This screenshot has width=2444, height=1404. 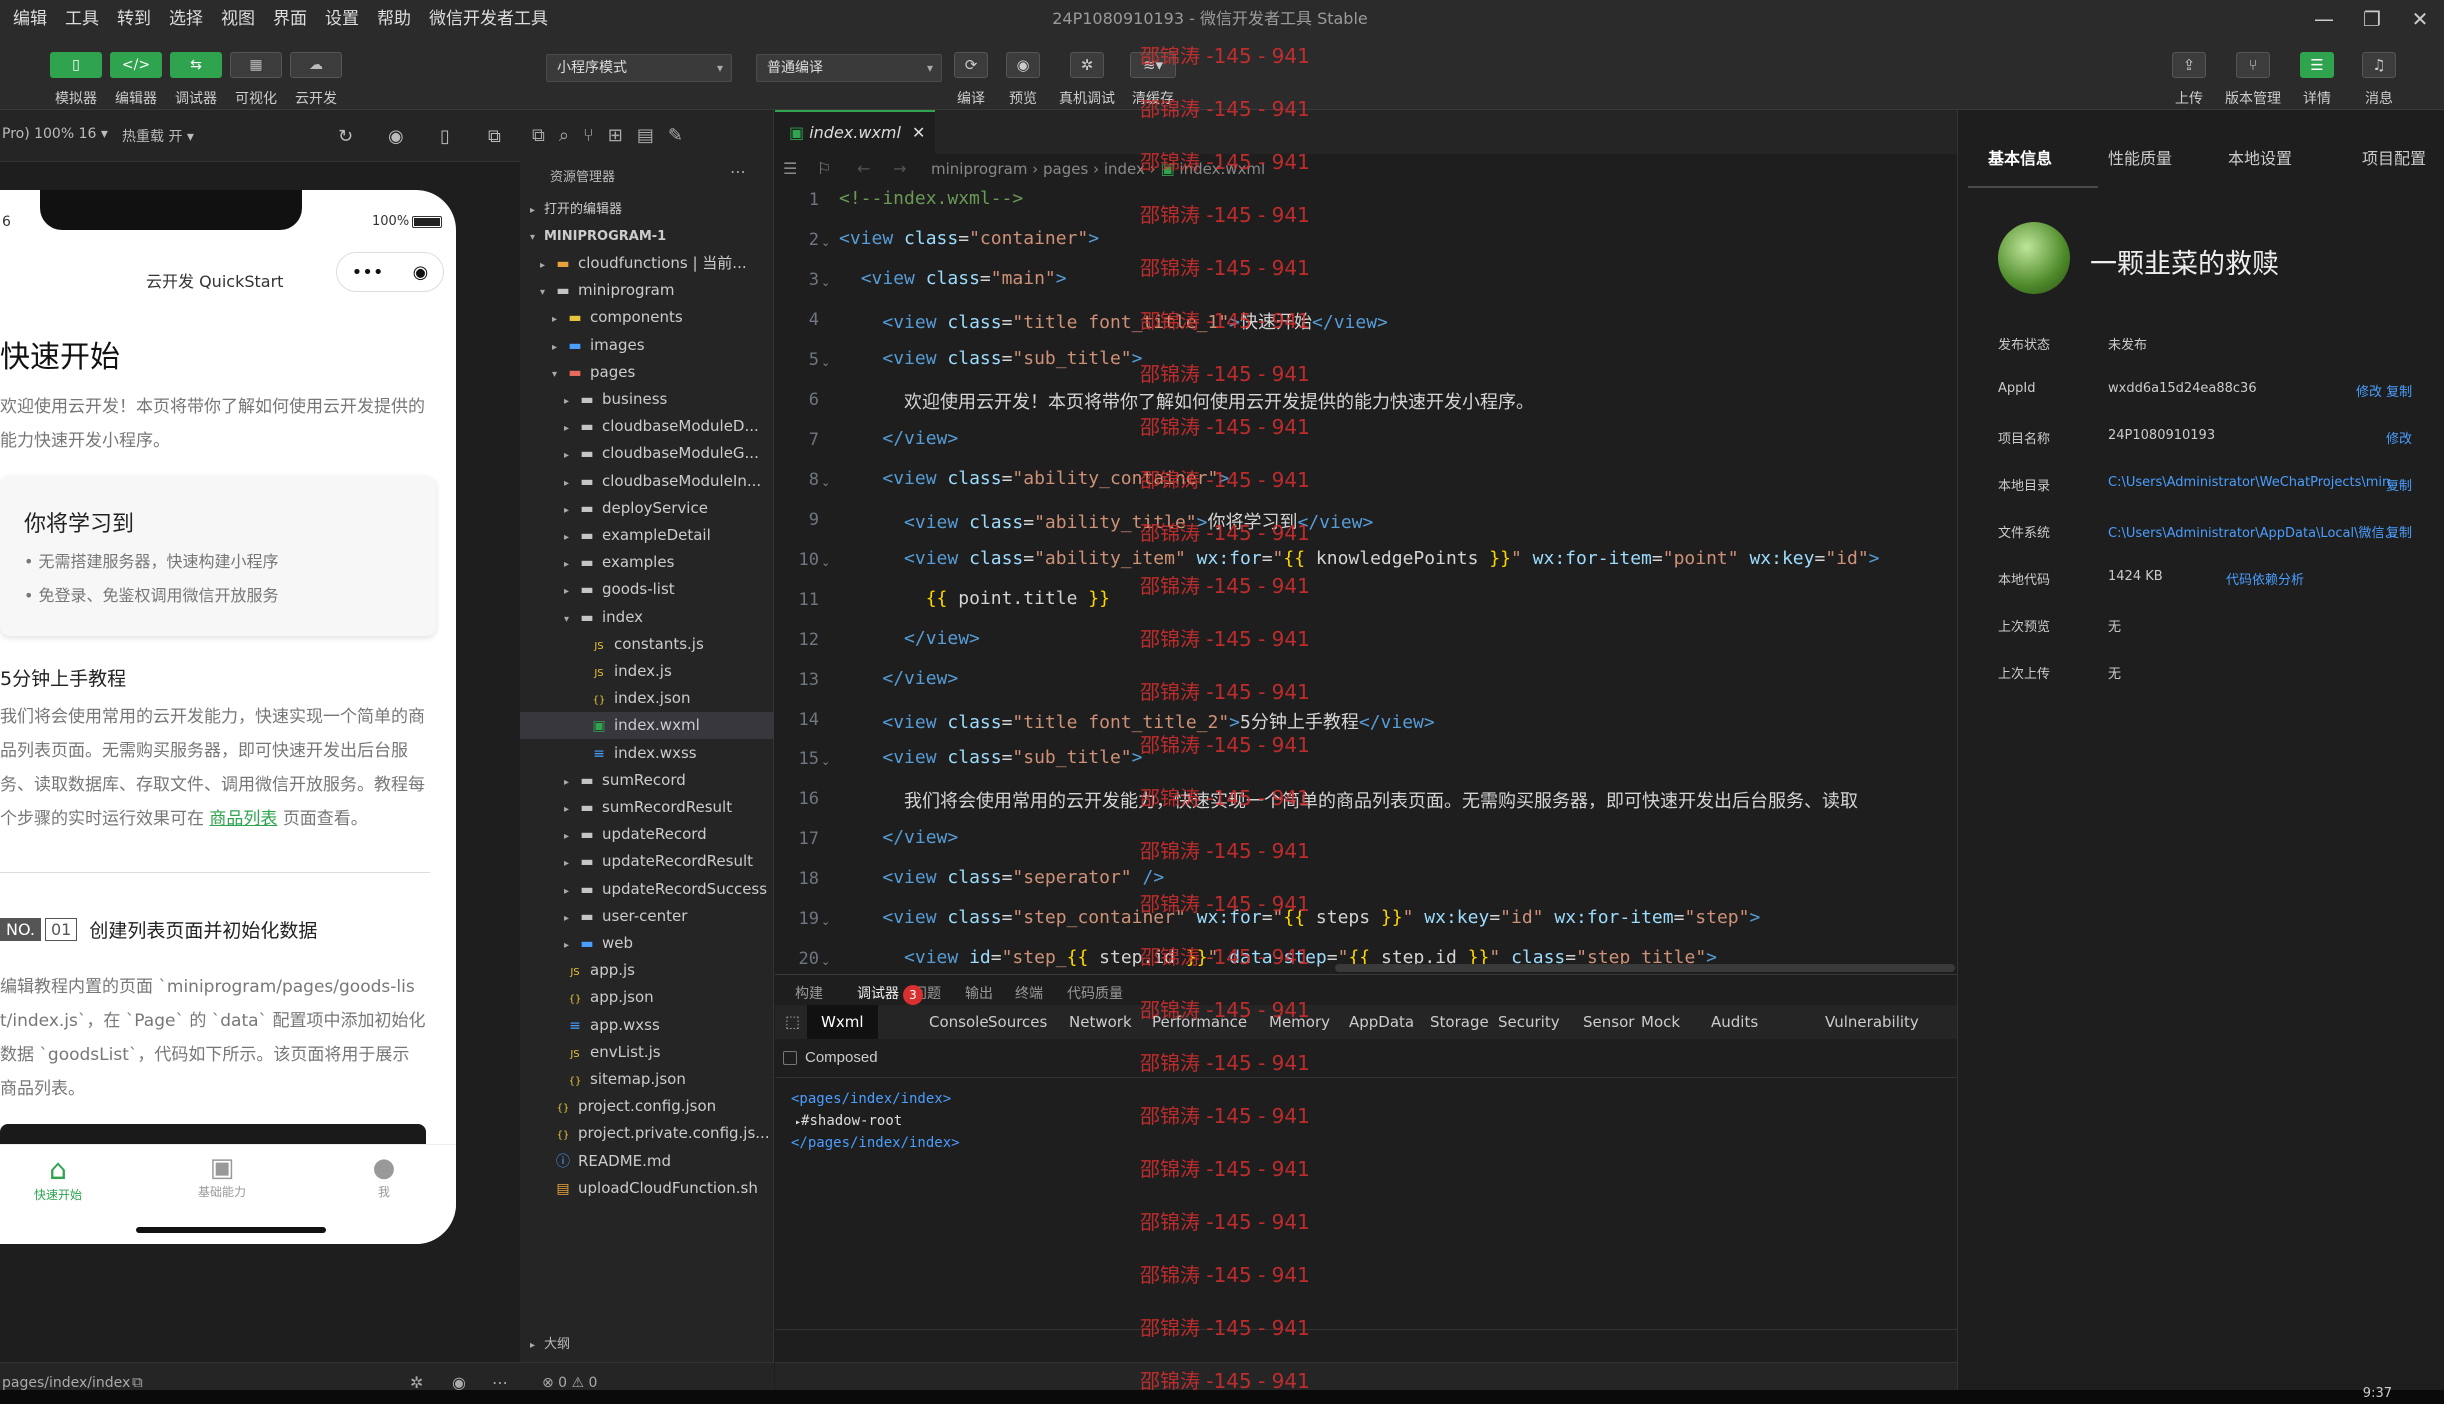 What do you see at coordinates (488, 19) in the screenshot?
I see `menu-item: 微信开发者工具` at bounding box center [488, 19].